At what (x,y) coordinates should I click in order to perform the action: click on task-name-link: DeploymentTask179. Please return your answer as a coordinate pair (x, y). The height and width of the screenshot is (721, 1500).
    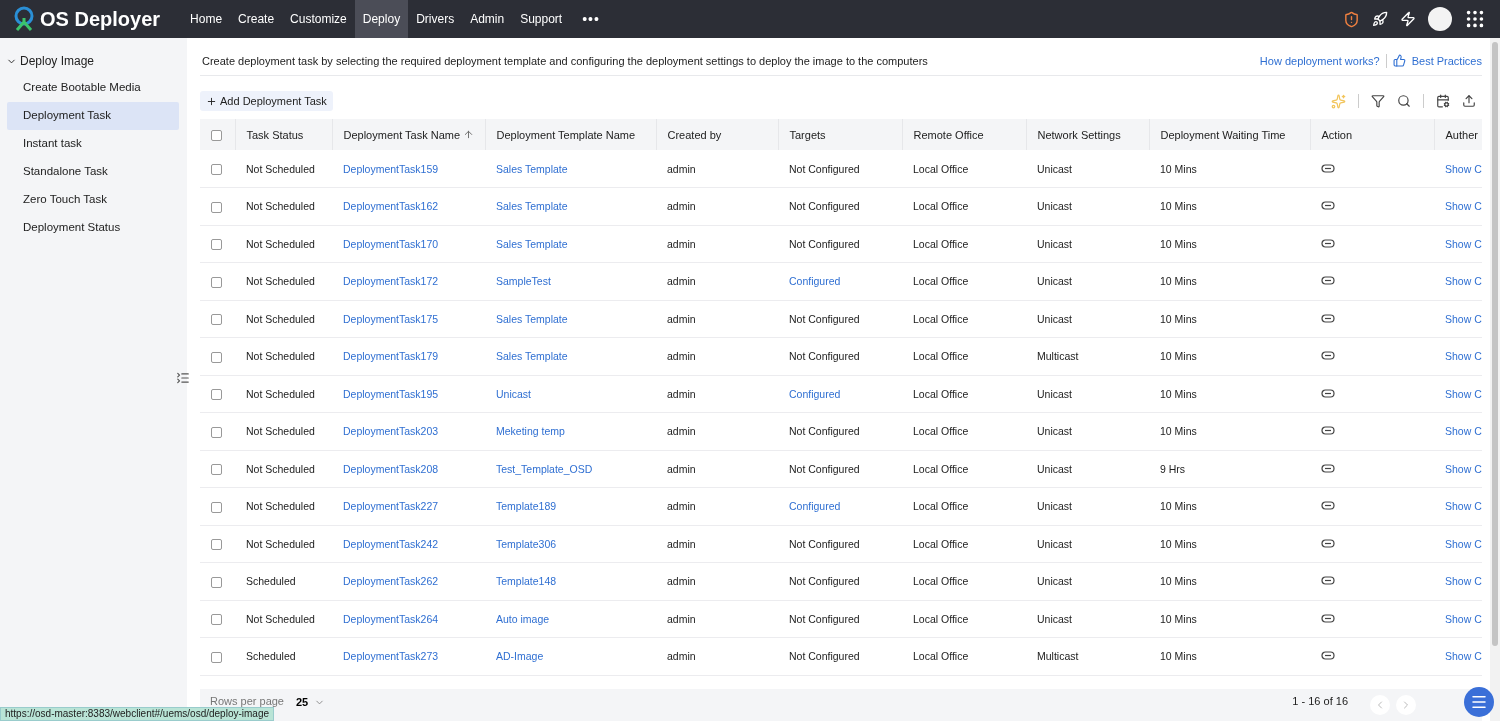
    Looking at the image, I should click on (408, 356).